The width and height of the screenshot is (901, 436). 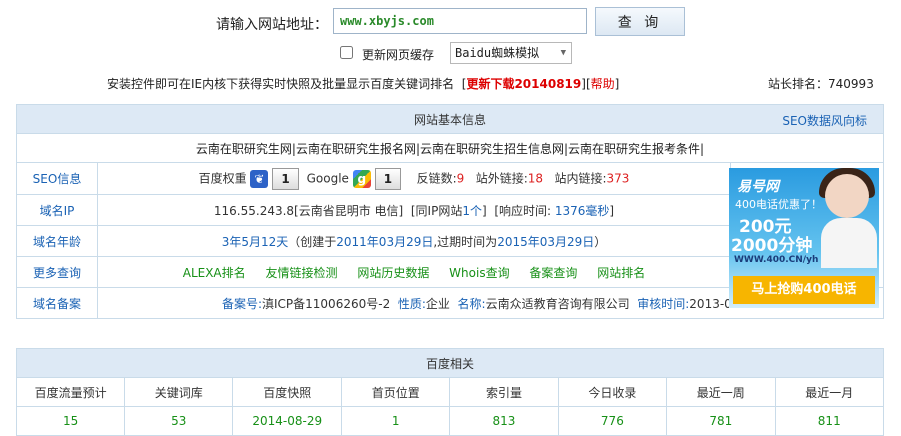 What do you see at coordinates (57, 178) in the screenshot?
I see `seo-label: SEO信息` at bounding box center [57, 178].